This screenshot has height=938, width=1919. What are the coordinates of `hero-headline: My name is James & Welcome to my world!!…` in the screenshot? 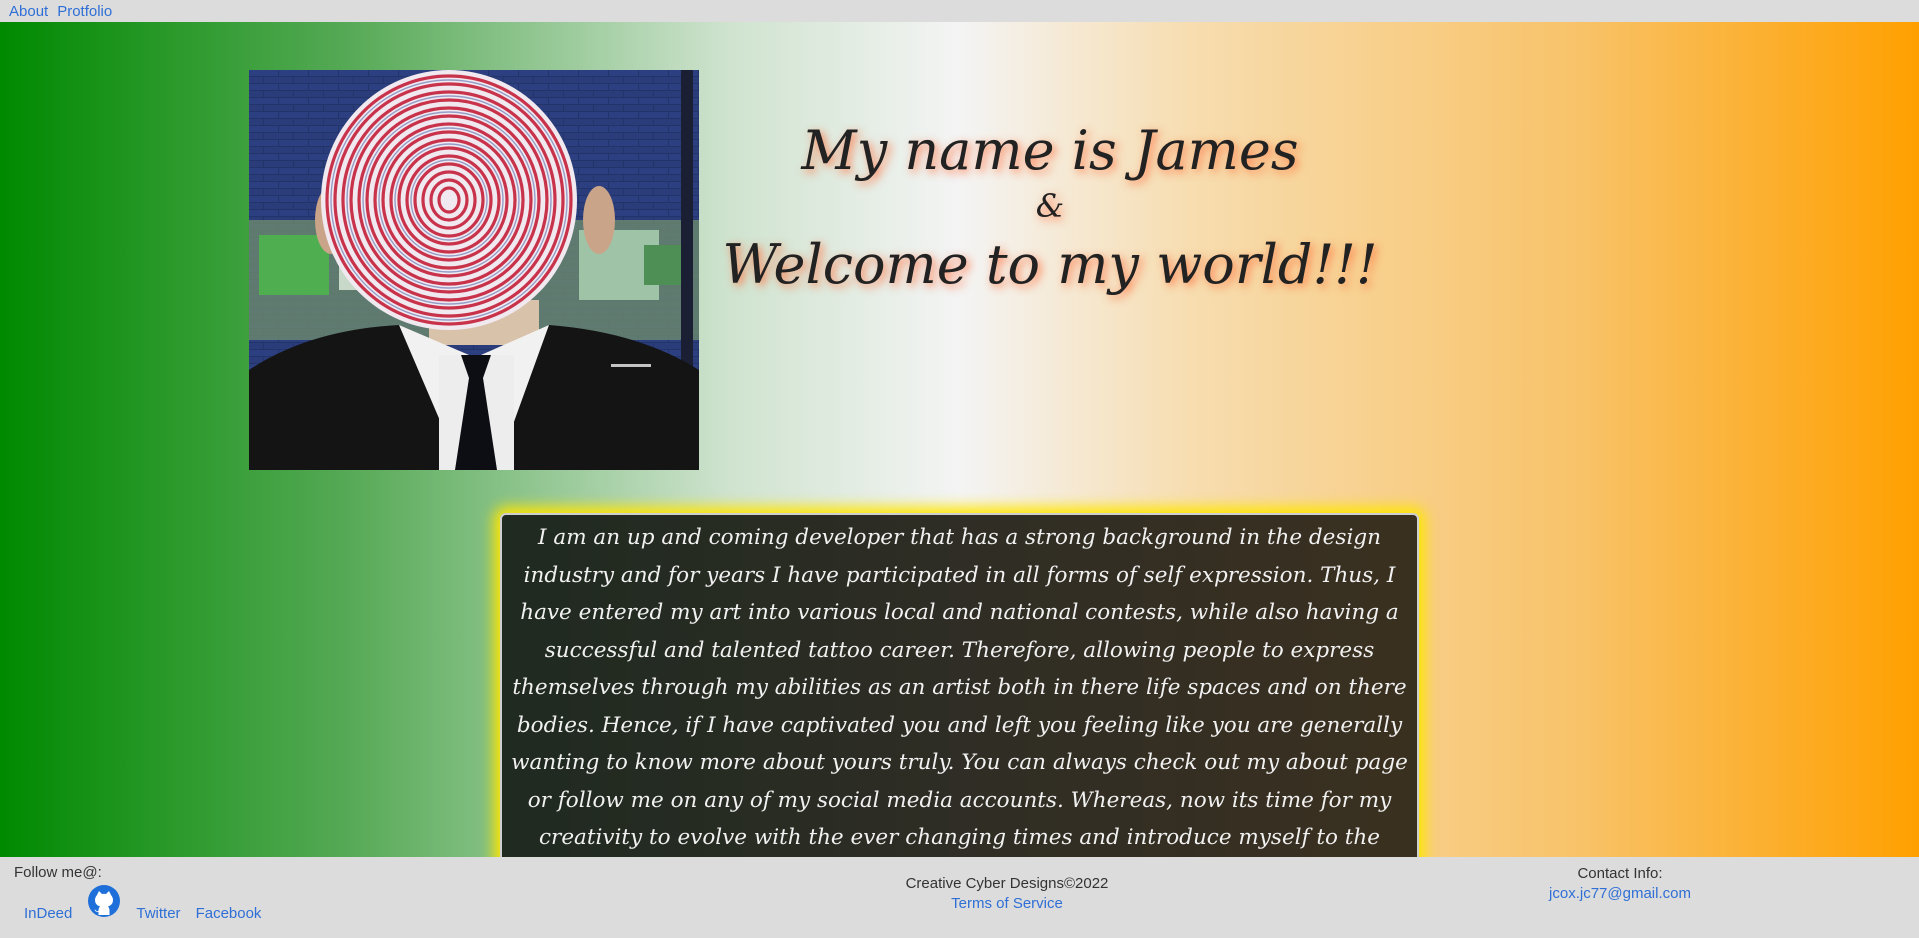 It's located at (1050, 210).